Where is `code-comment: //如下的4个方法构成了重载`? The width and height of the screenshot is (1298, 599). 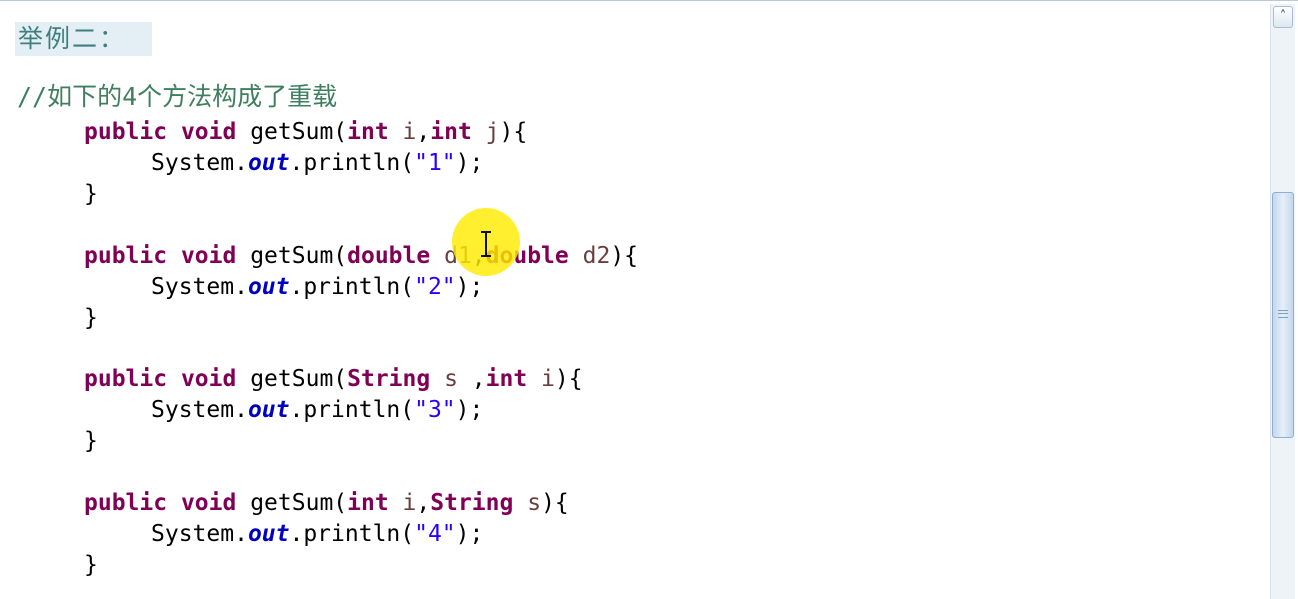
code-comment: //如下的4个方法构成了重载 is located at coordinates (177, 96).